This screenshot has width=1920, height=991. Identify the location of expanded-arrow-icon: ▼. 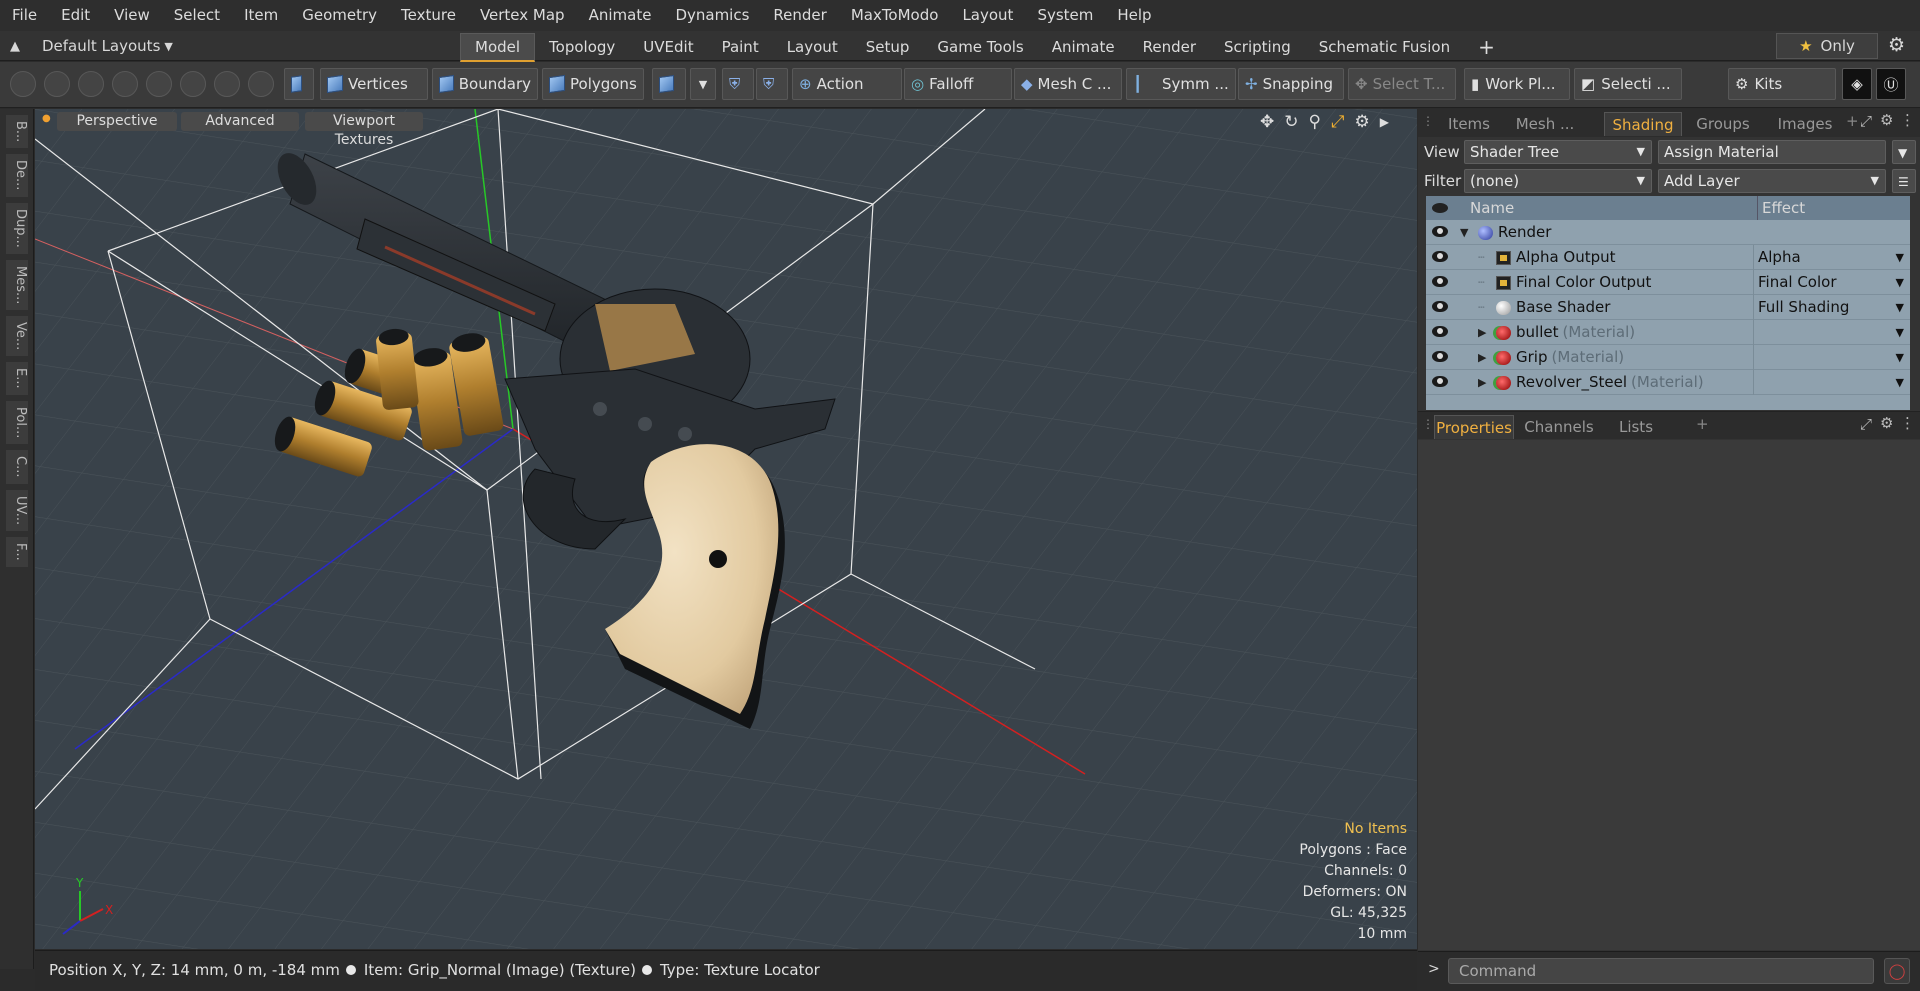
(1464, 232).